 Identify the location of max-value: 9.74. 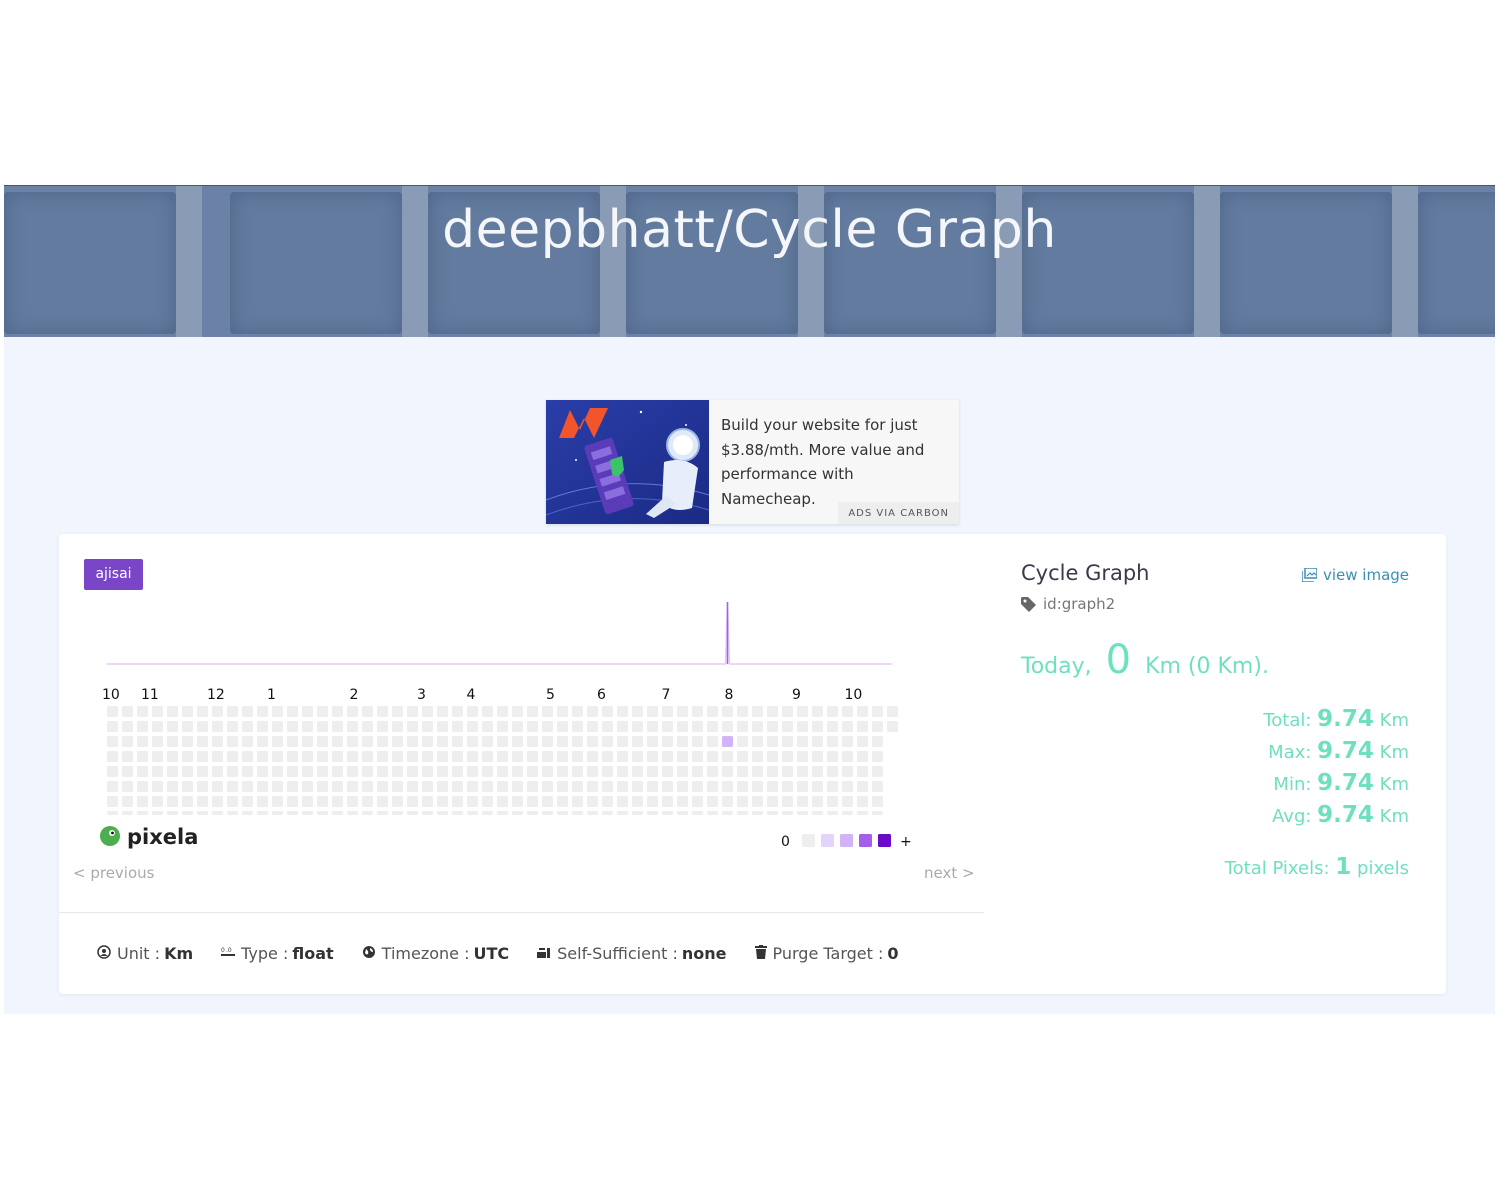
(1345, 751).